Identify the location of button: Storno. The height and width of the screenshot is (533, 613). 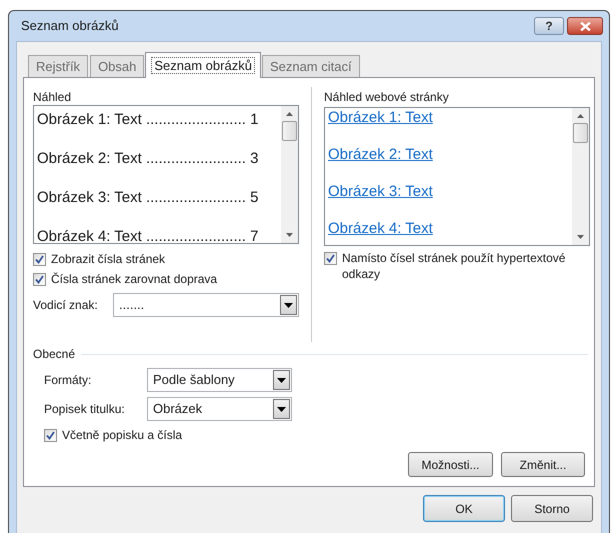
(552, 508).